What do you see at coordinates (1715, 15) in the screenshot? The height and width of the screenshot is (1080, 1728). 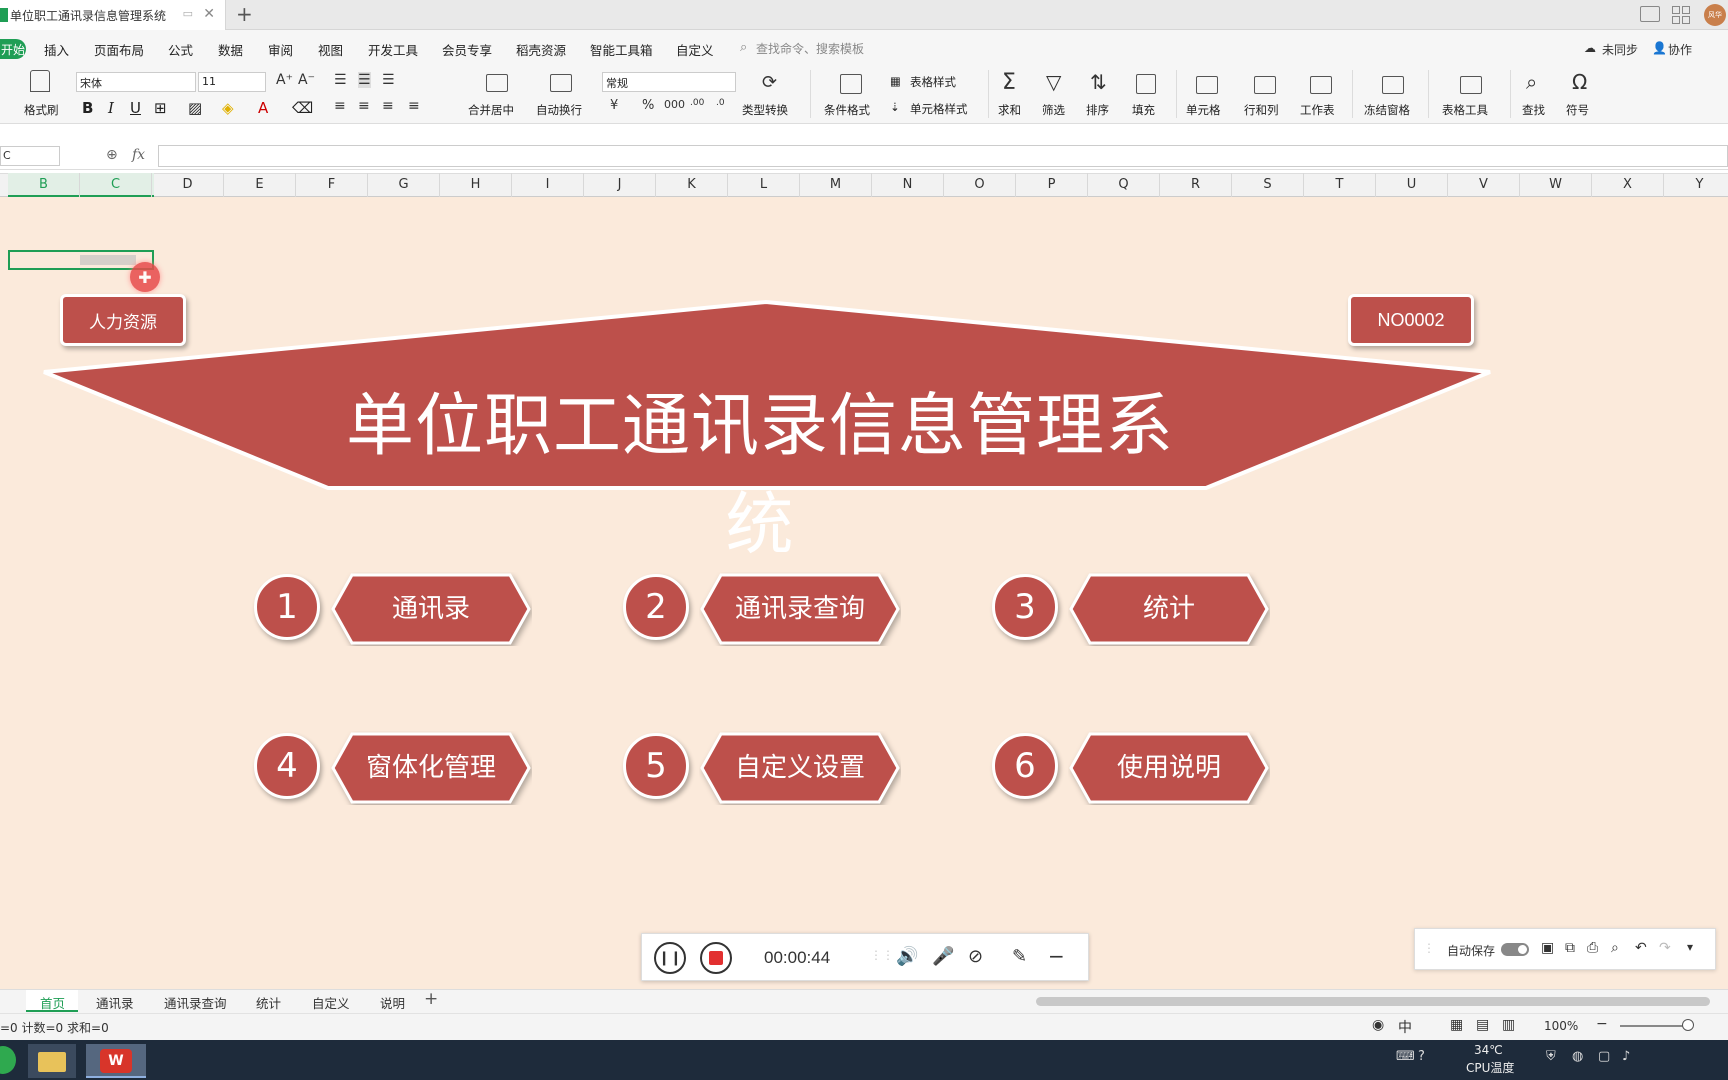 I see `avatar: 风华` at bounding box center [1715, 15].